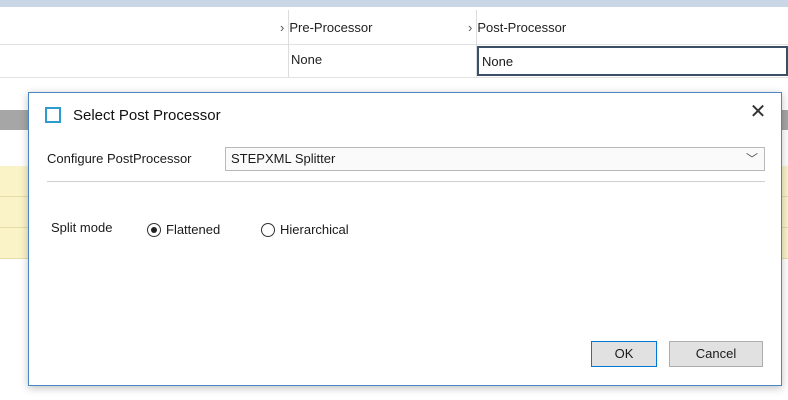 This screenshot has height=400, width=788. I want to click on pre-processor-cell: None, so click(306, 59).